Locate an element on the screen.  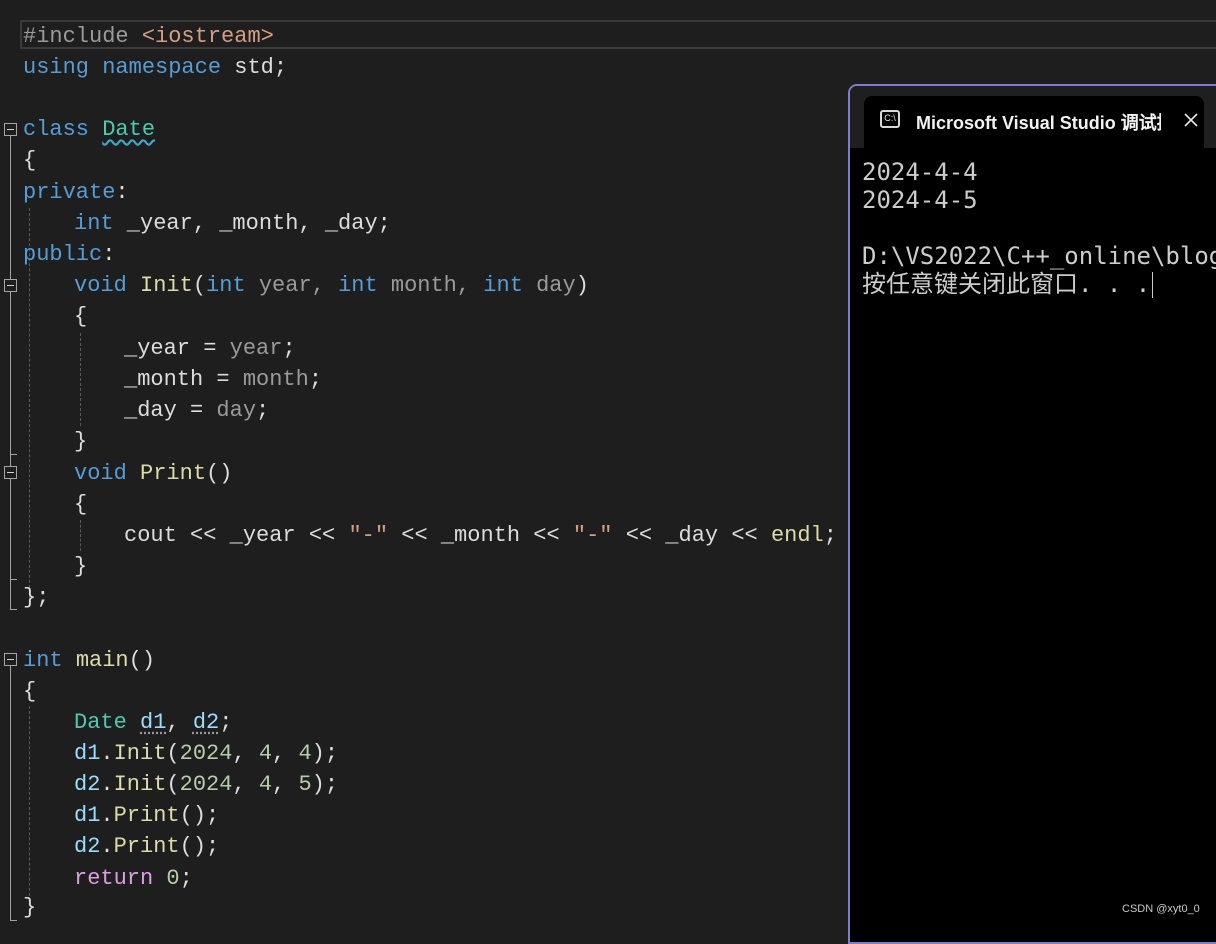
code-line-13: _day = day; is located at coordinates (196, 410).